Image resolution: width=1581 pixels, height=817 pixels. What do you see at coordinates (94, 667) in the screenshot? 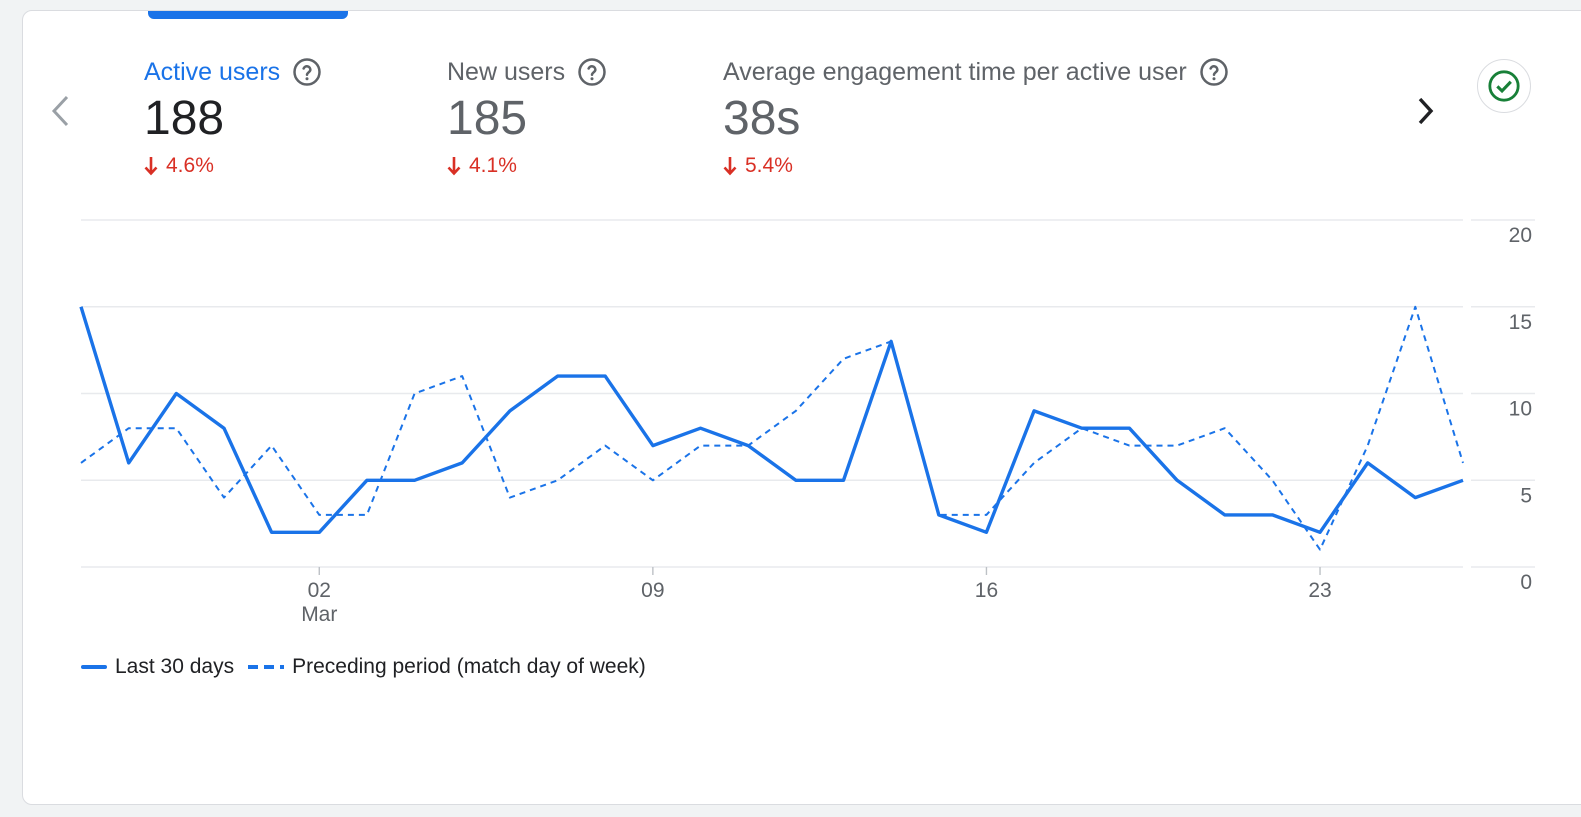
I see `legend-swatch-solid` at bounding box center [94, 667].